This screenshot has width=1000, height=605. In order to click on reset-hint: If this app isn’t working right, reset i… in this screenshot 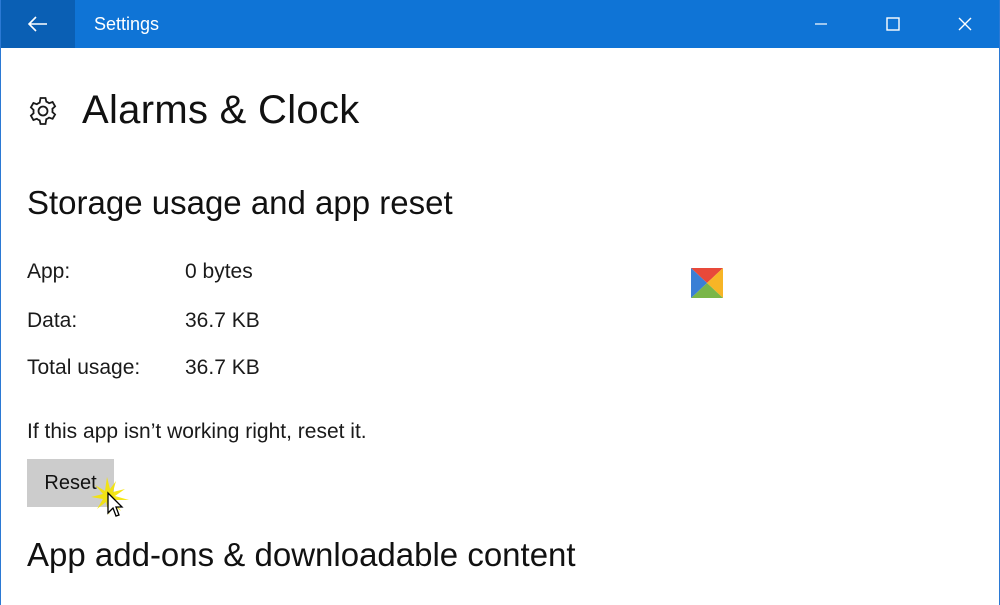, I will do `click(197, 431)`.